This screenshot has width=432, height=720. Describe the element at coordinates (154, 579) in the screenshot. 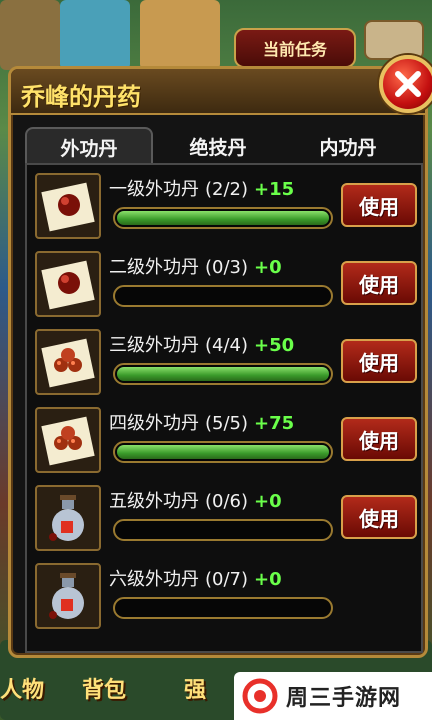

I see `pill-title: 六级外功丹` at that location.